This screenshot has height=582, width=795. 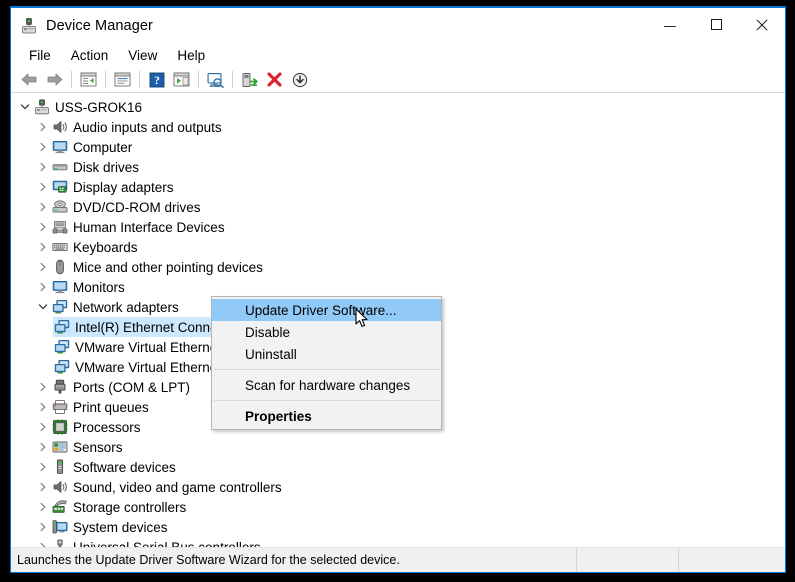 What do you see at coordinates (41, 107) in the screenshot?
I see `computer-root-icon` at bounding box center [41, 107].